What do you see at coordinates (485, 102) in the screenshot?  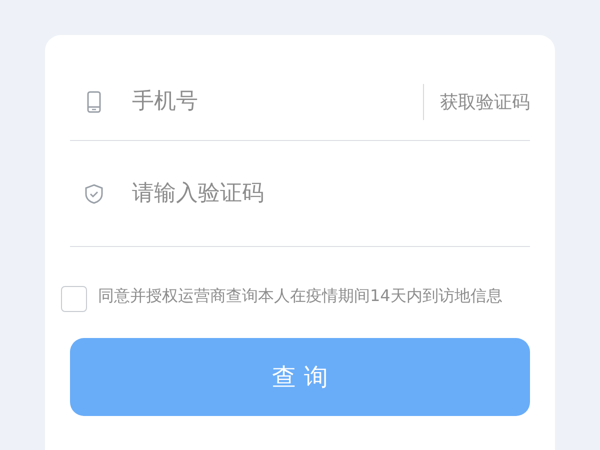 I see `get-code-button: 获取验证码` at bounding box center [485, 102].